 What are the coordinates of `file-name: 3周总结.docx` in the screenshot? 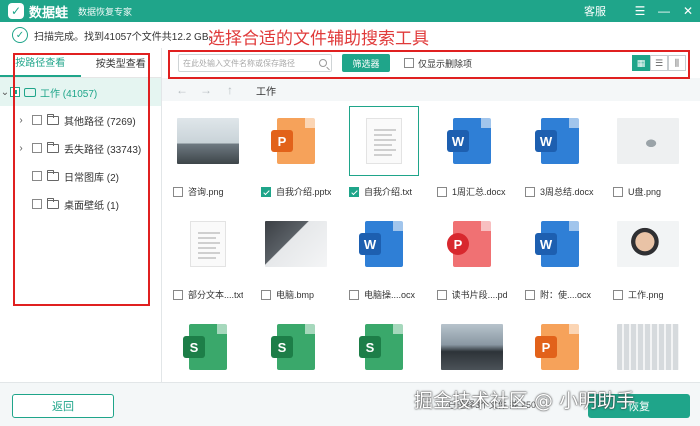 It's located at (567, 192).